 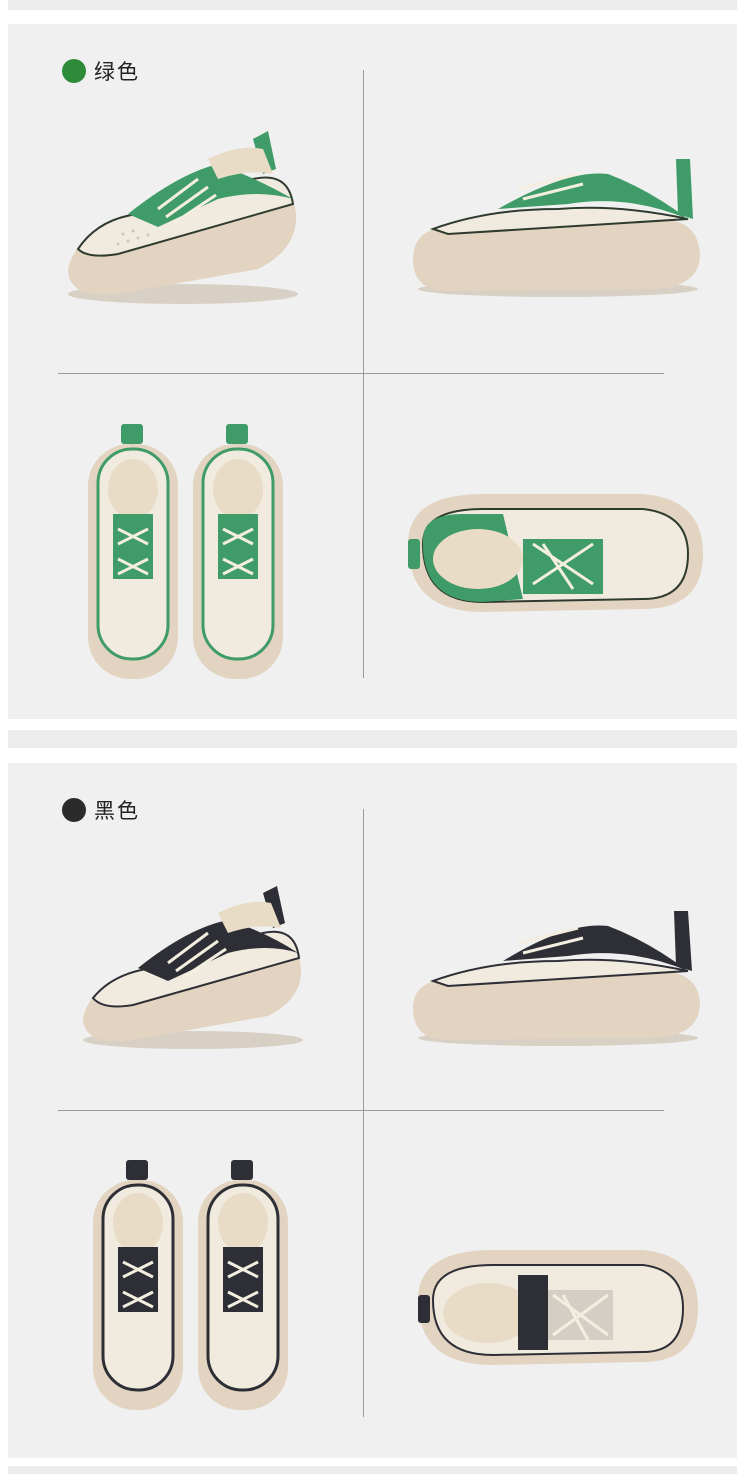 I want to click on green-color-dot, so click(x=74, y=71).